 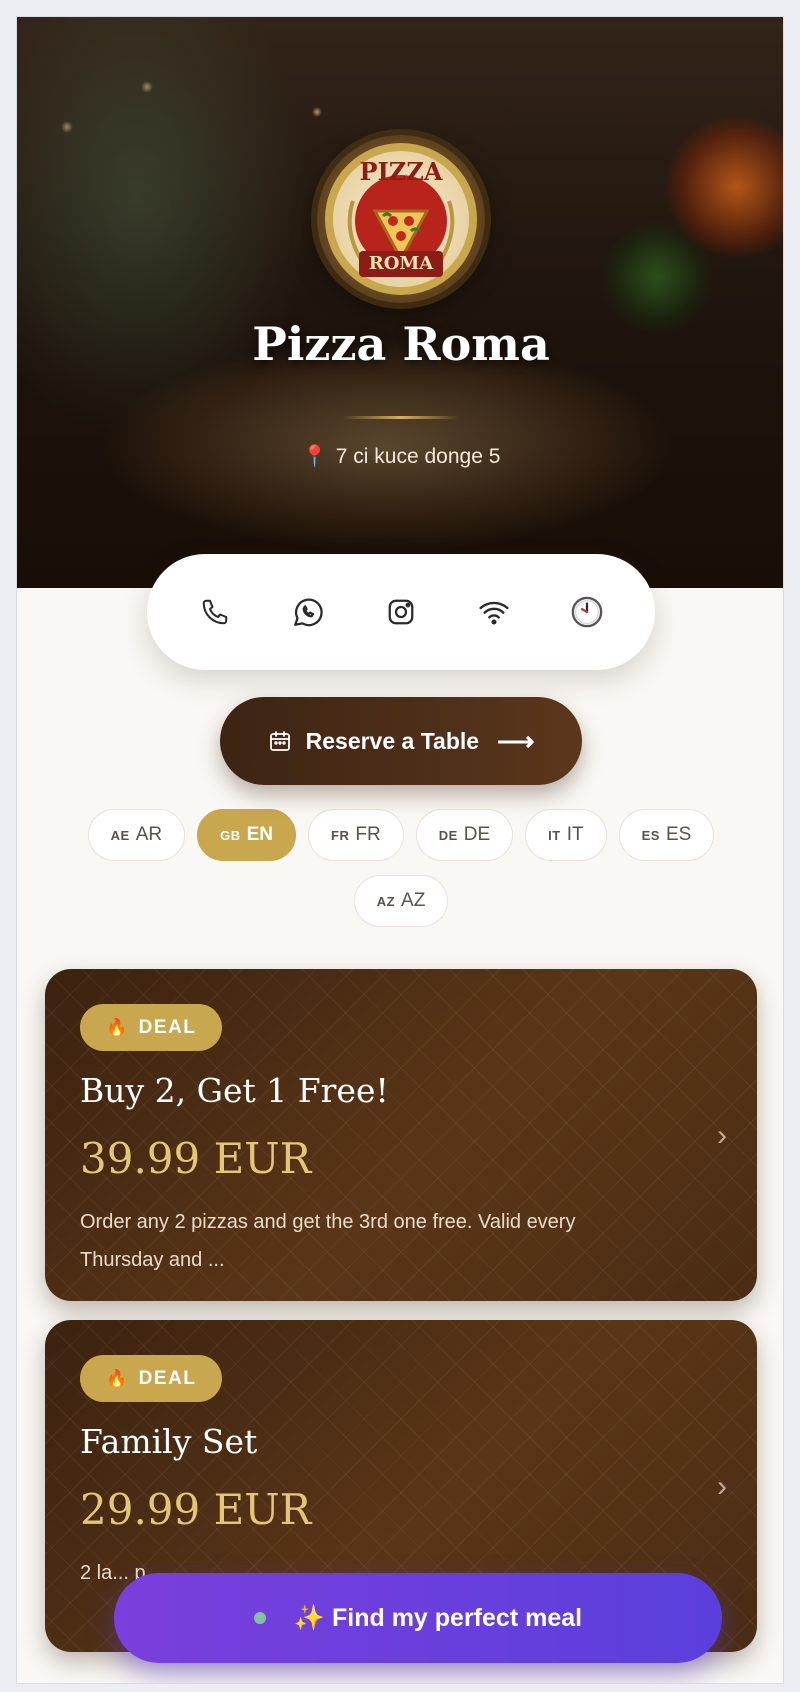 I want to click on restaurant-address: 📍 7 ci kuce donge 5, so click(x=400, y=457).